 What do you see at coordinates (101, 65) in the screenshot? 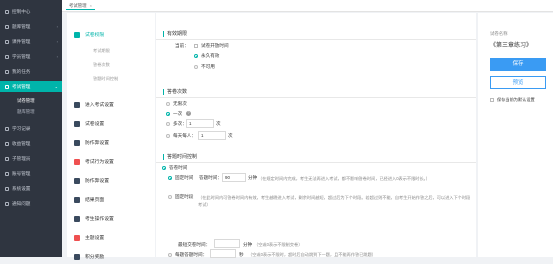
I see `menu-subitem-attempts: 答卷次数` at bounding box center [101, 65].